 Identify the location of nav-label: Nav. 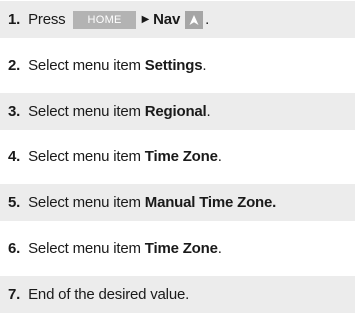
(167, 19).